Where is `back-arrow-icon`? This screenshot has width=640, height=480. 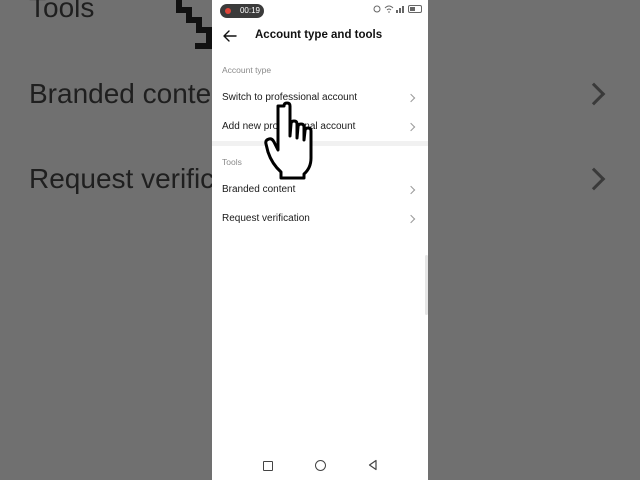 back-arrow-icon is located at coordinates (230, 36).